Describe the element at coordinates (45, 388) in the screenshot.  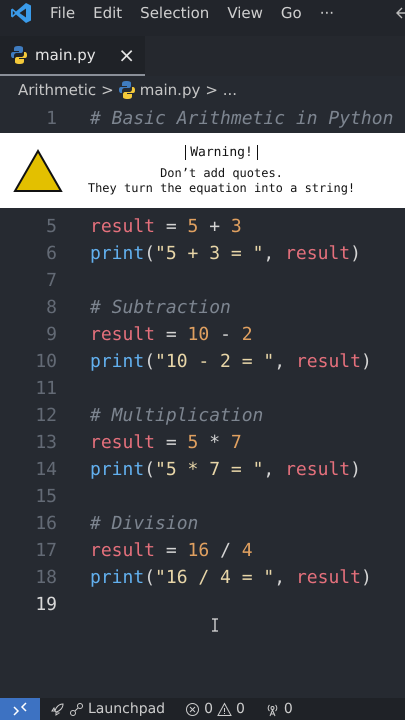
I see `line-number: 11` at that location.